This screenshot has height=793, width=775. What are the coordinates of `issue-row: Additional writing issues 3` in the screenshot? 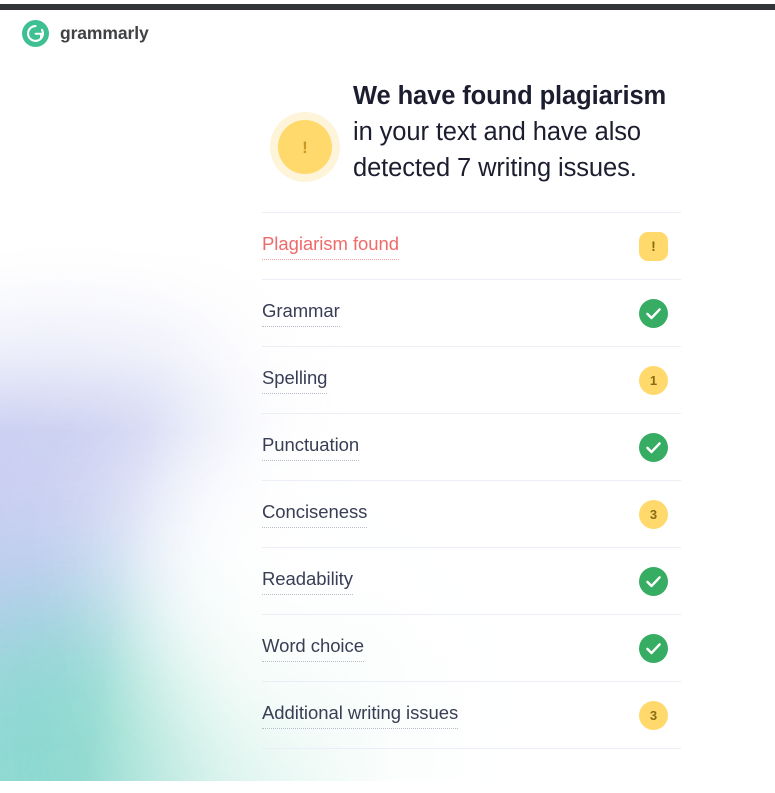 It's located at (471, 715).